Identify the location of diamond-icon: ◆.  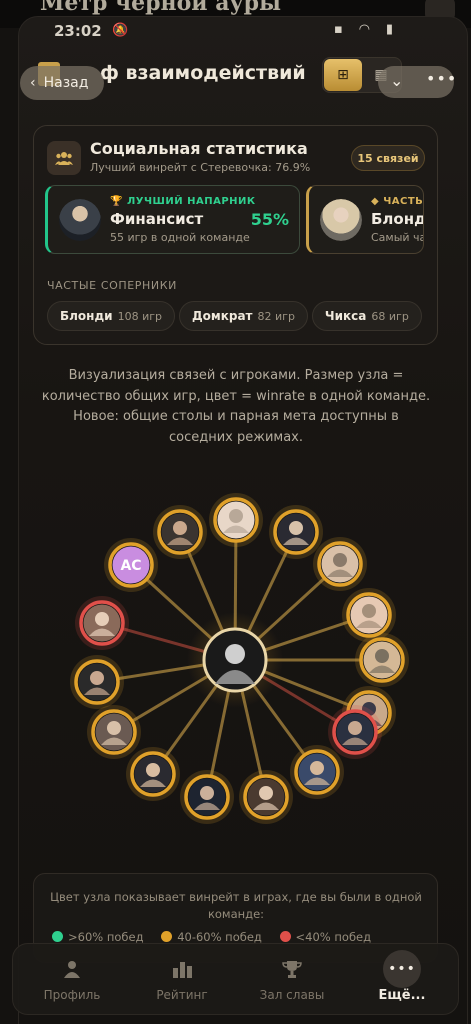
(375, 201).